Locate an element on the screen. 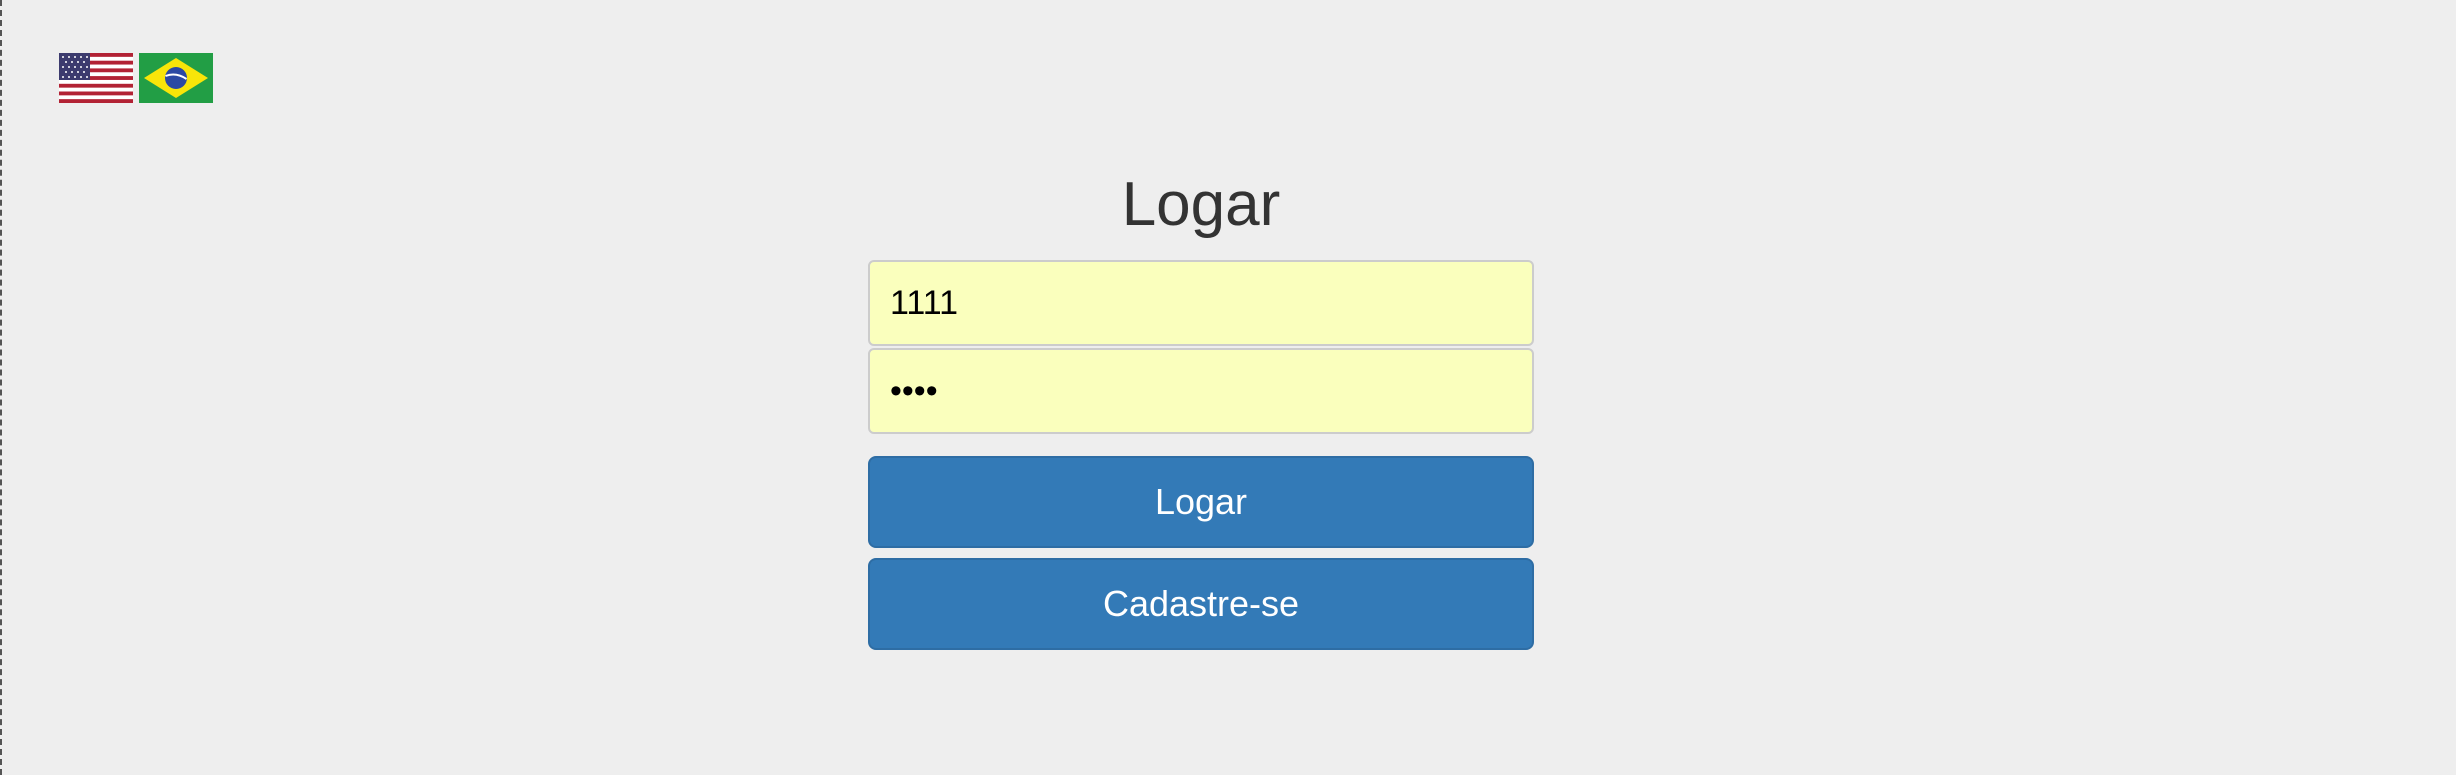 The width and height of the screenshot is (2456, 775). login-button: Logar is located at coordinates (1201, 502).